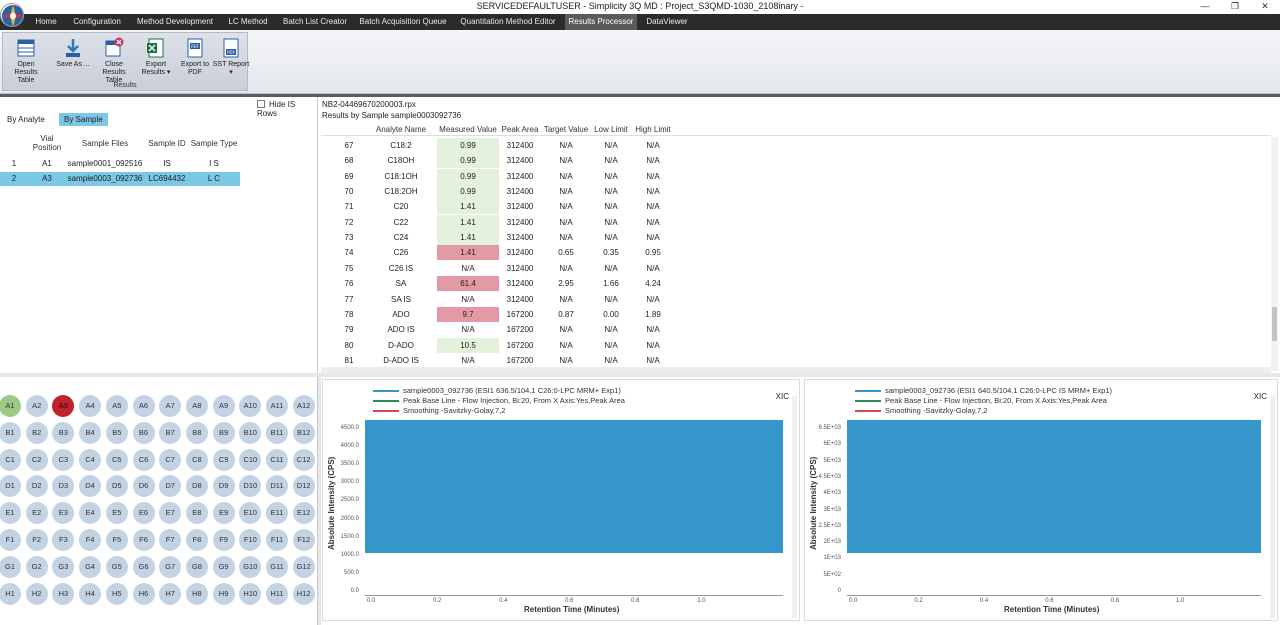 The height and width of the screenshot is (625, 1280). Describe the element at coordinates (63, 432) in the screenshot. I see `well-b3: B3` at that location.